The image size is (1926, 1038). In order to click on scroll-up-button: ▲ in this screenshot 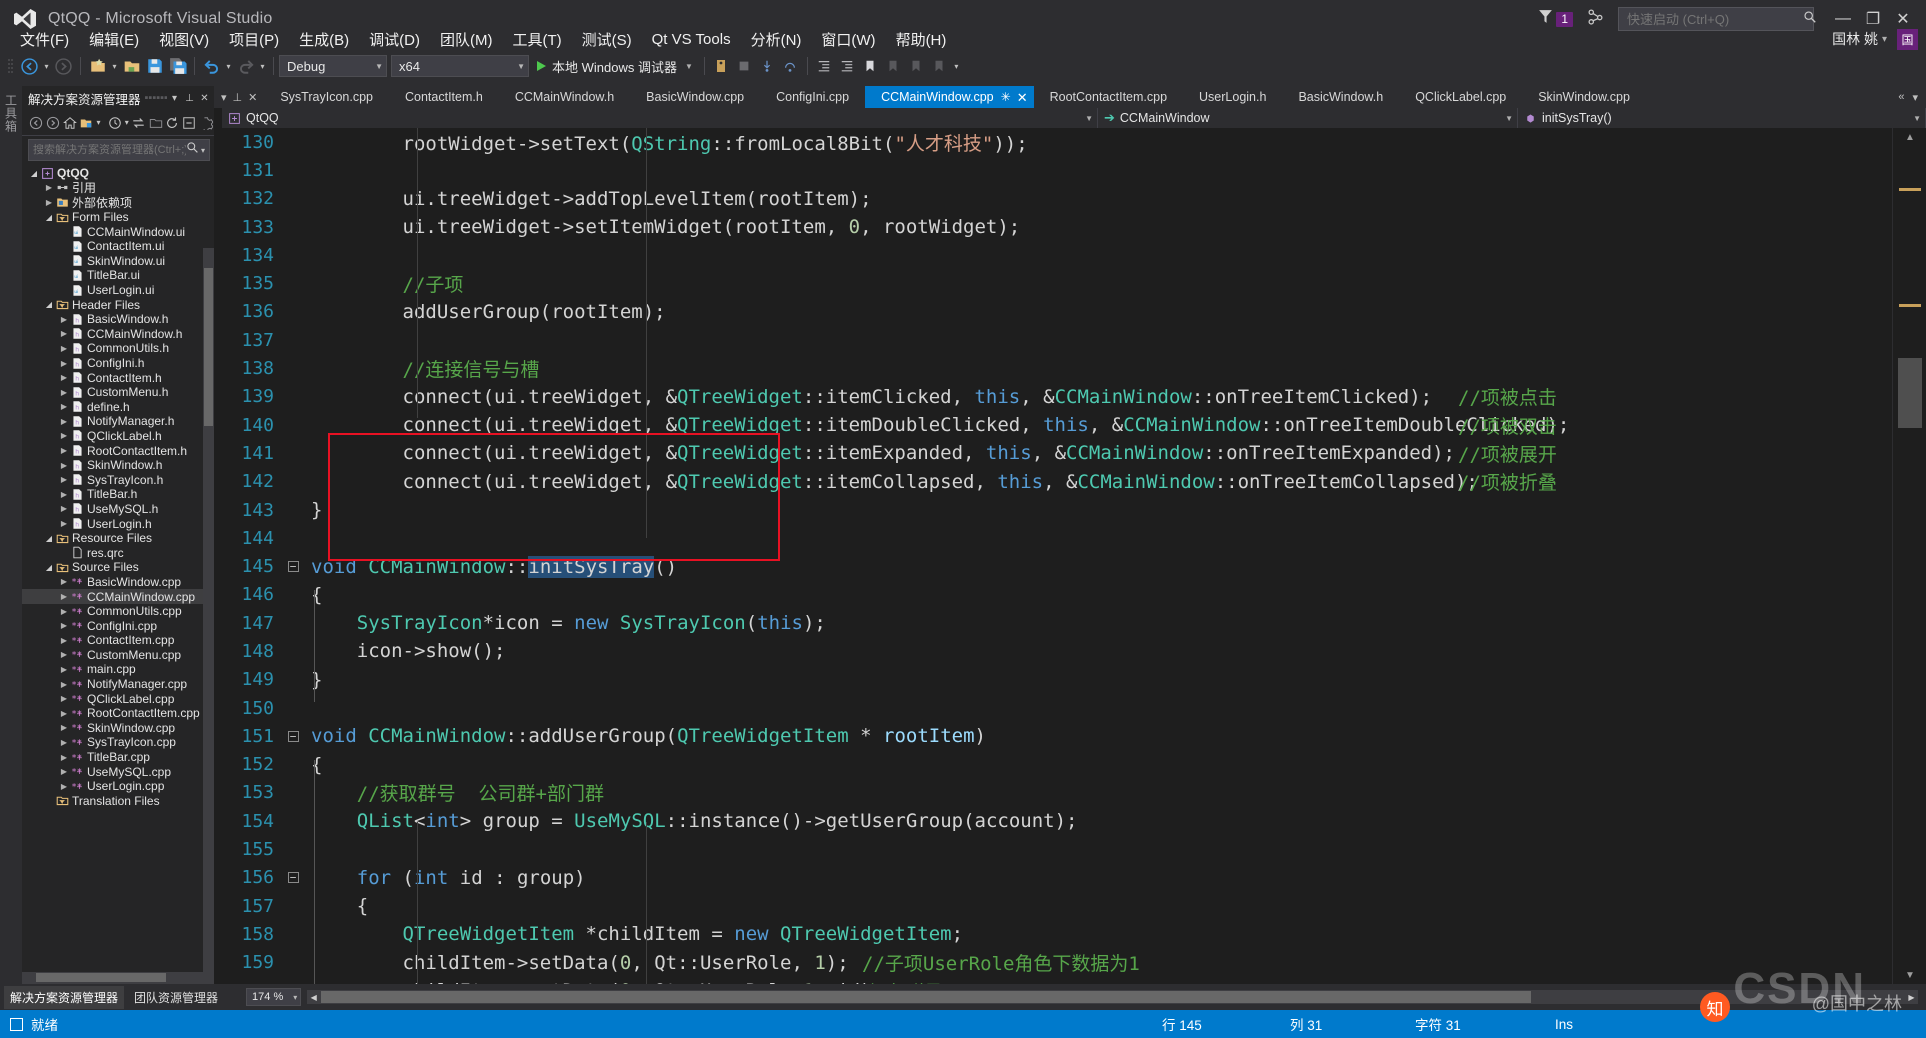, I will do `click(1909, 137)`.